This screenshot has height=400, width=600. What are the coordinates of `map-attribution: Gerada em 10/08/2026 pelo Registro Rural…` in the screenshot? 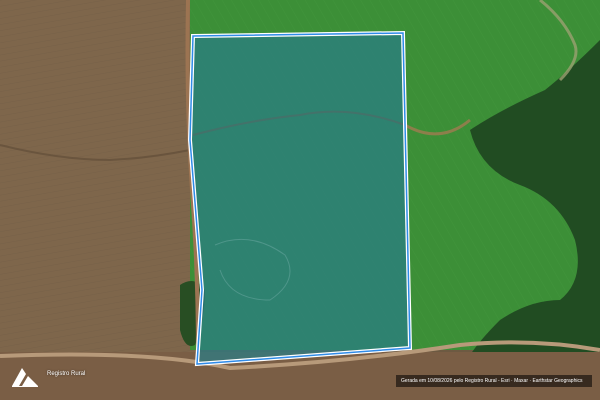 It's located at (494, 381).